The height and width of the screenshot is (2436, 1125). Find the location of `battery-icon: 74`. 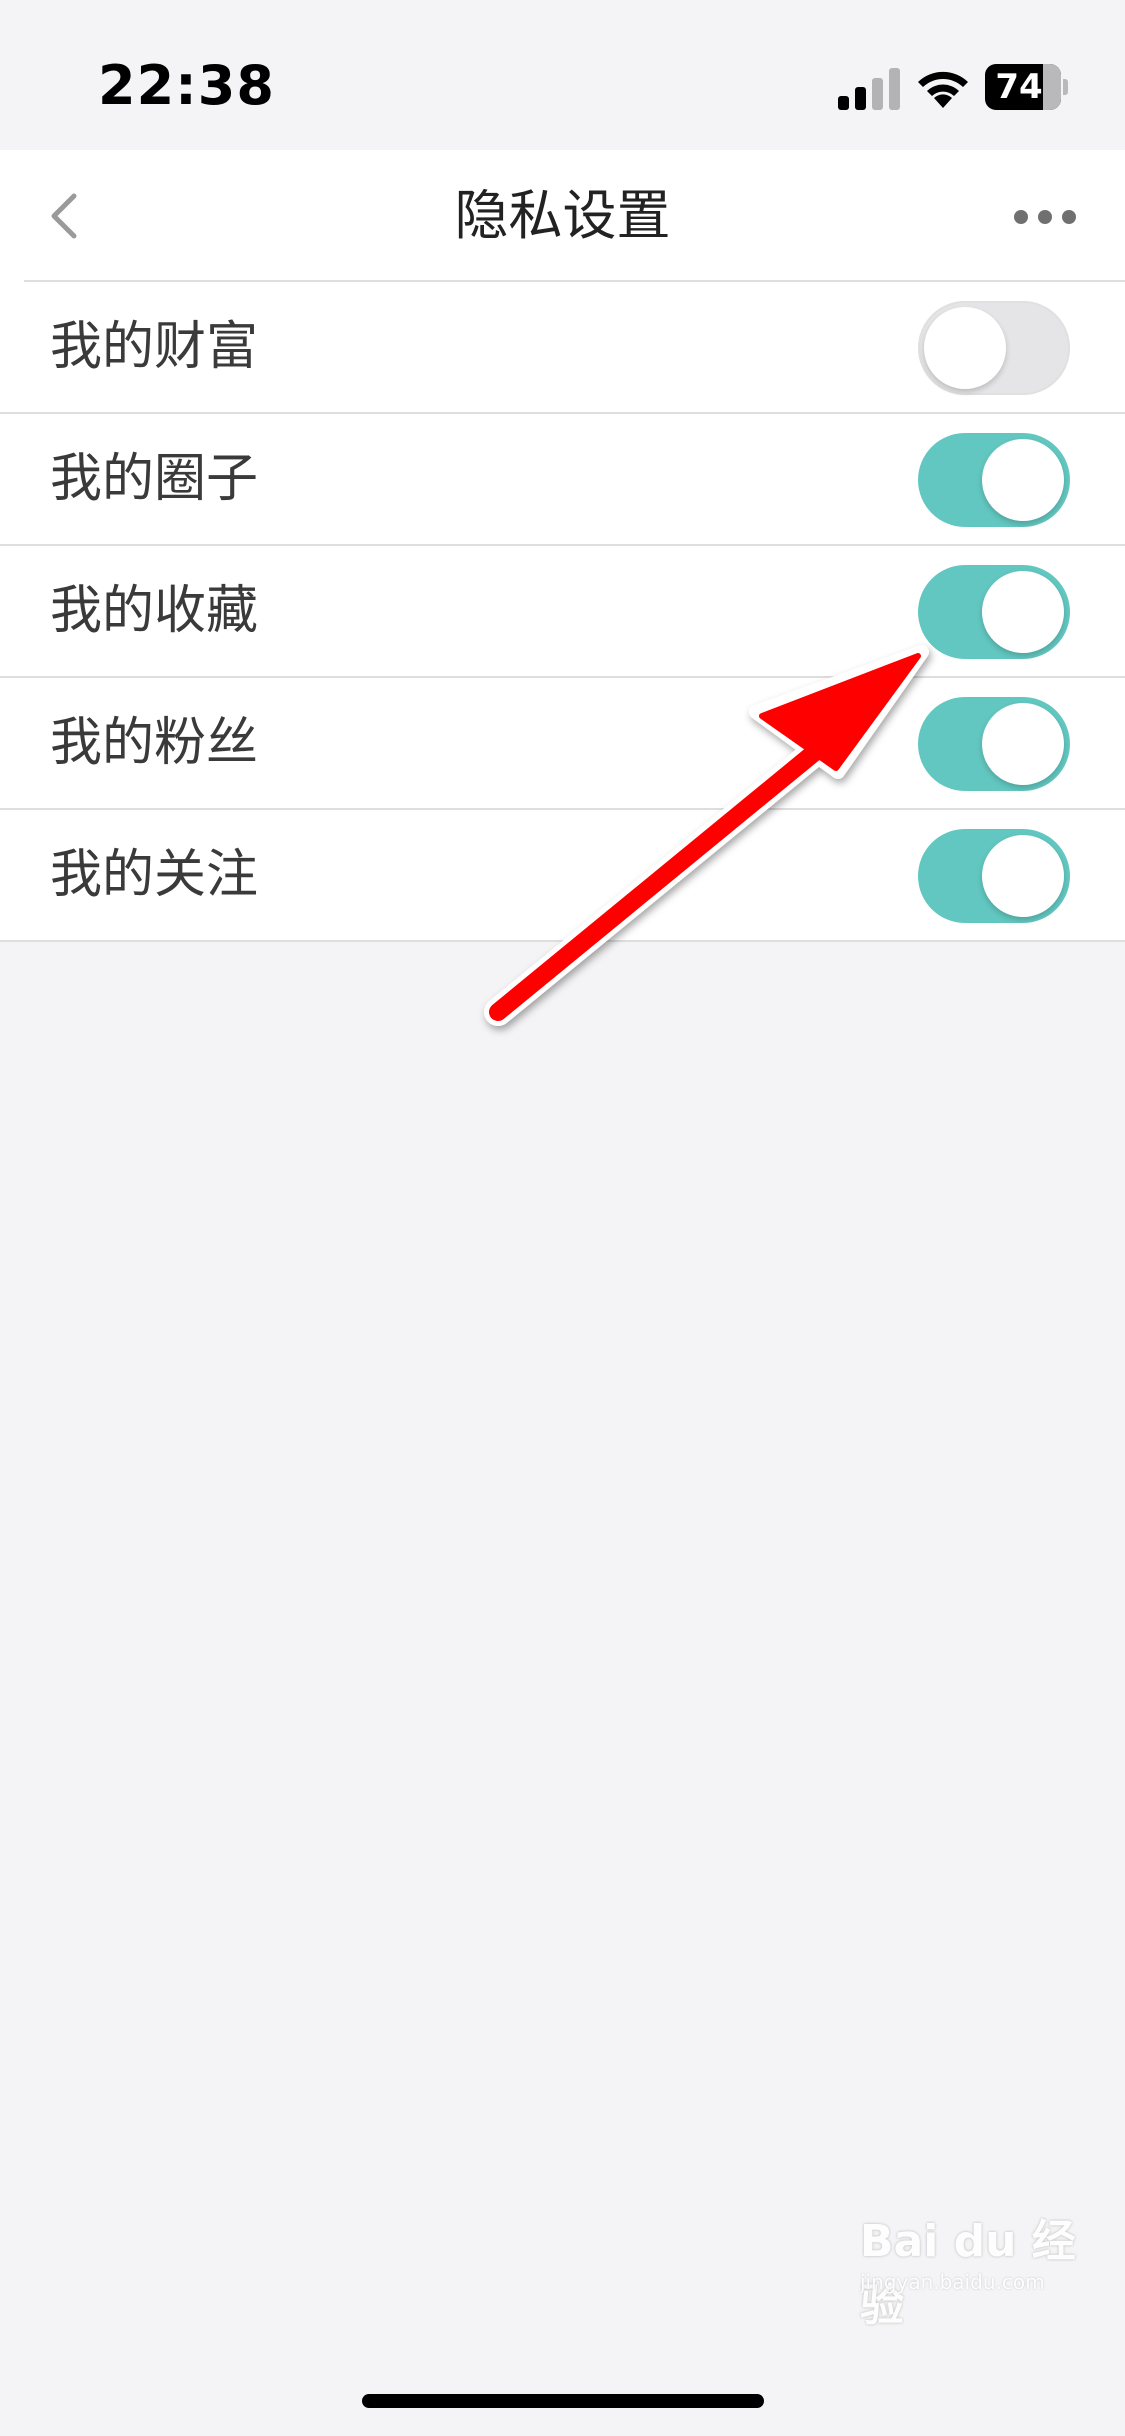

battery-icon: 74 is located at coordinates (1026, 87).